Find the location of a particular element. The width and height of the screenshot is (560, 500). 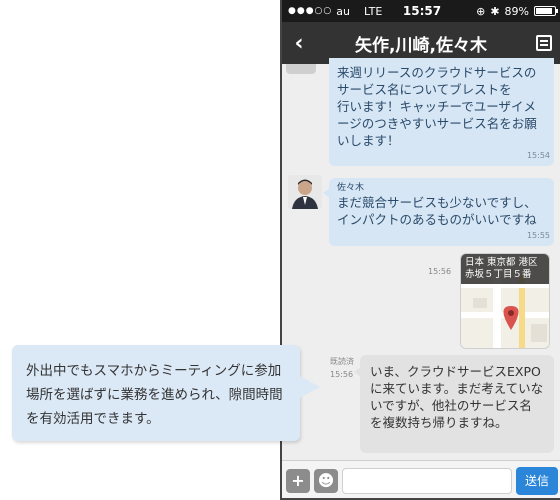

bluetooth-icon: ✱ is located at coordinates (495, 11).